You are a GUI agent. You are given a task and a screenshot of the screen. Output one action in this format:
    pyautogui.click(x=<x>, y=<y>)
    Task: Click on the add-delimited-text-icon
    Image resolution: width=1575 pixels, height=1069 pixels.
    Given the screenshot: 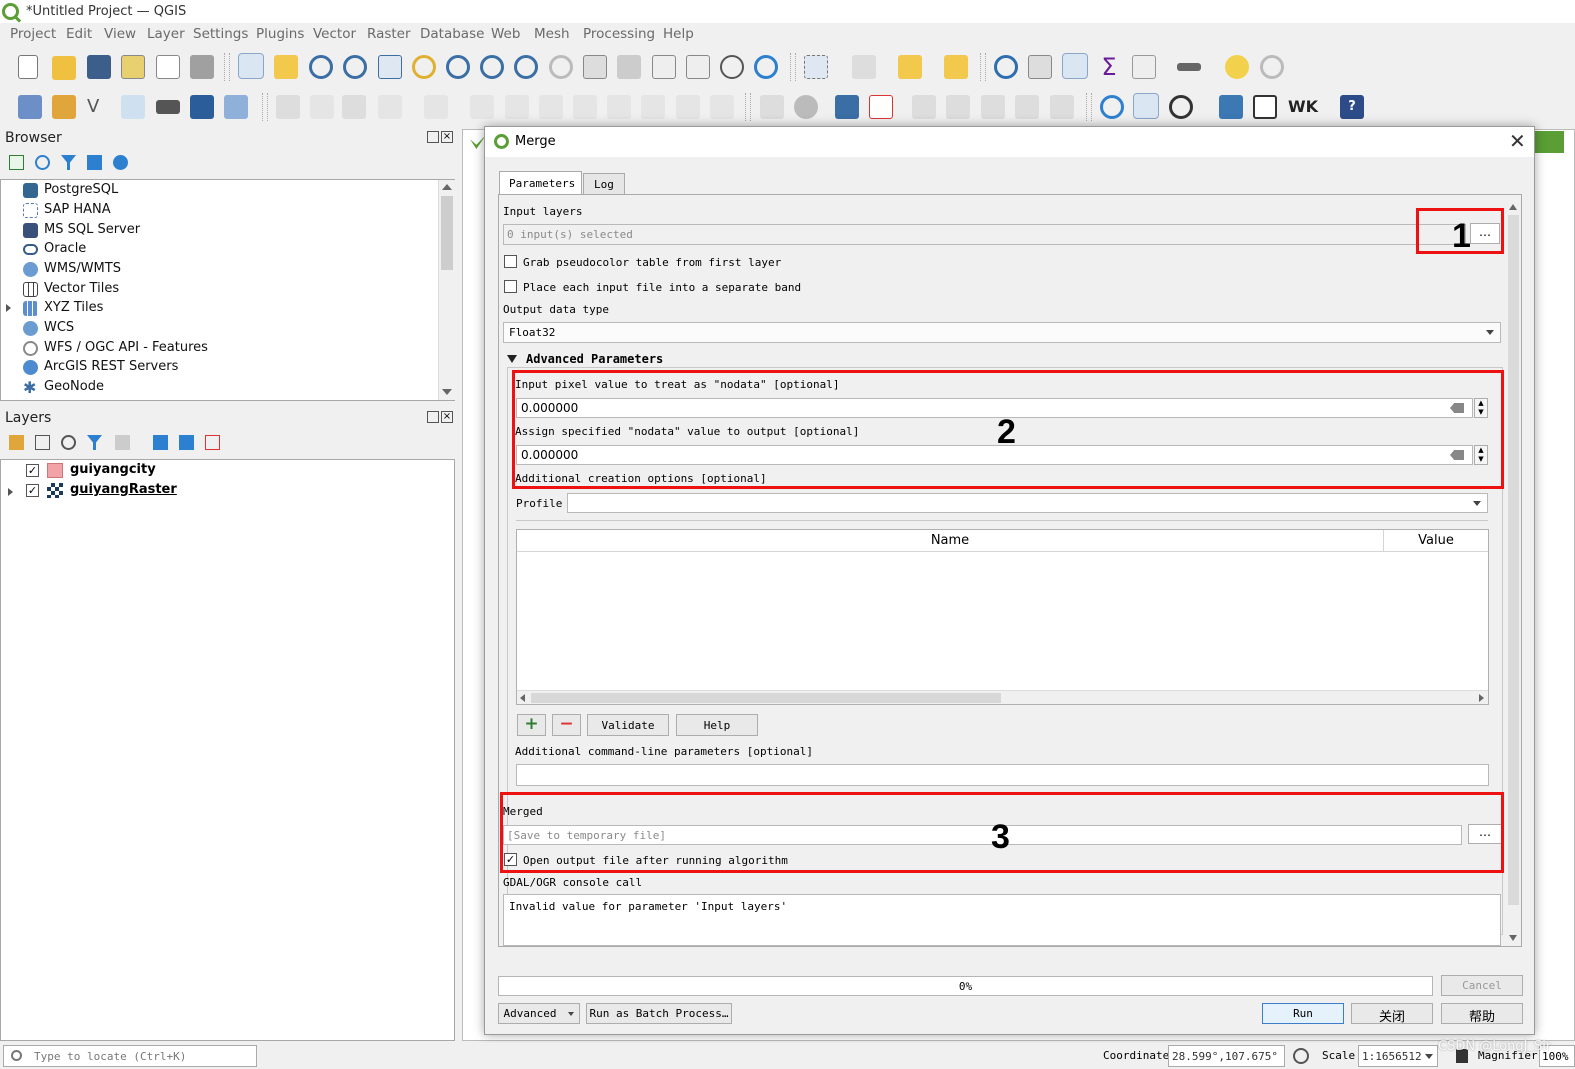 What is the action you would take?
    pyautogui.click(x=133, y=107)
    